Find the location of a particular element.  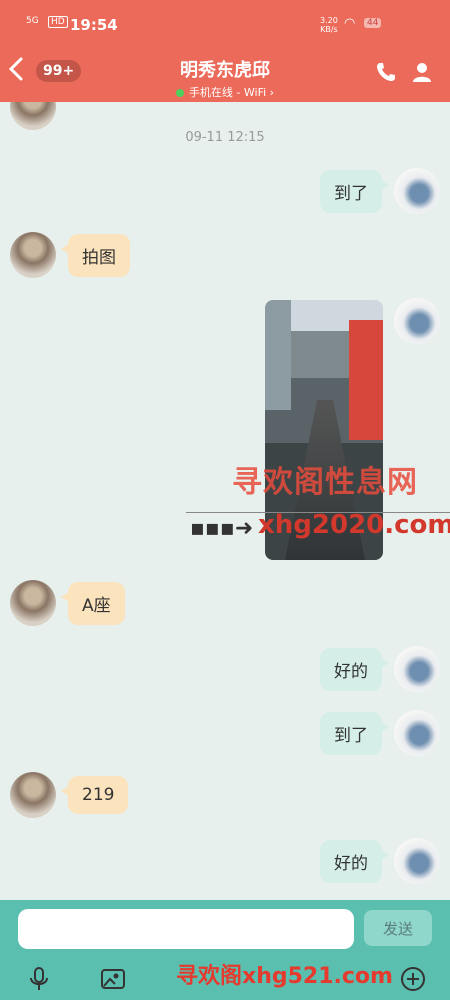

image-picker-button is located at coordinates (113, 979).